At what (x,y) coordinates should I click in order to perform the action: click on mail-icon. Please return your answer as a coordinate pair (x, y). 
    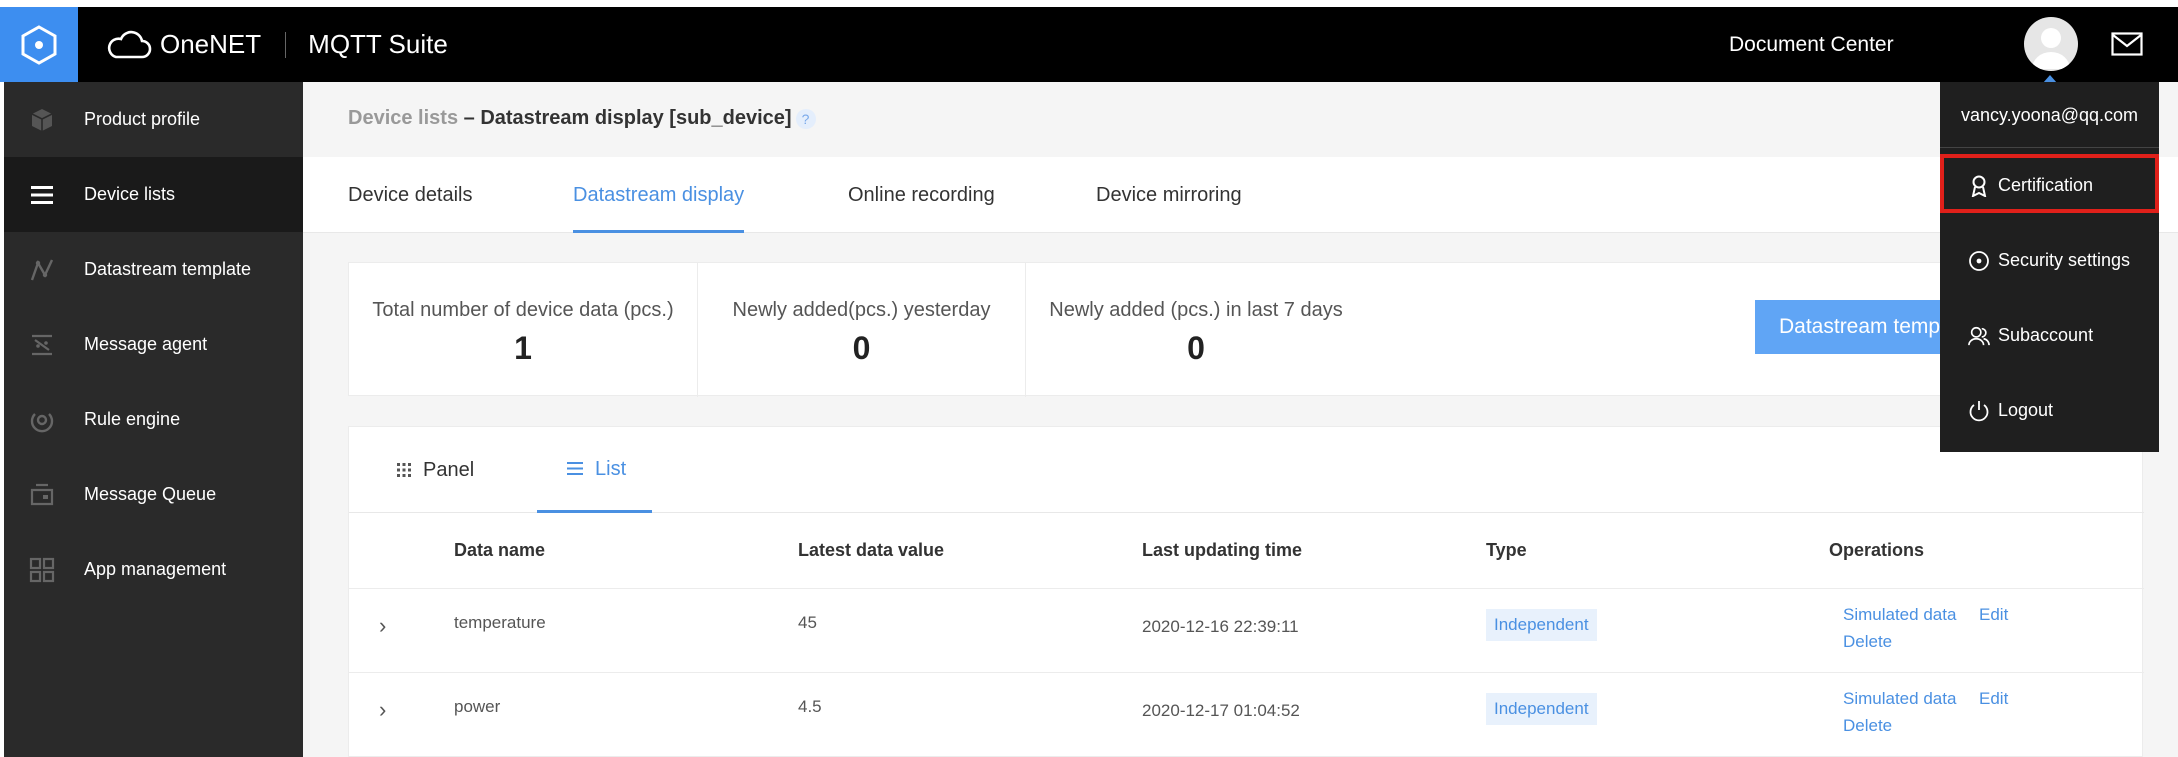
    Looking at the image, I should click on (2127, 44).